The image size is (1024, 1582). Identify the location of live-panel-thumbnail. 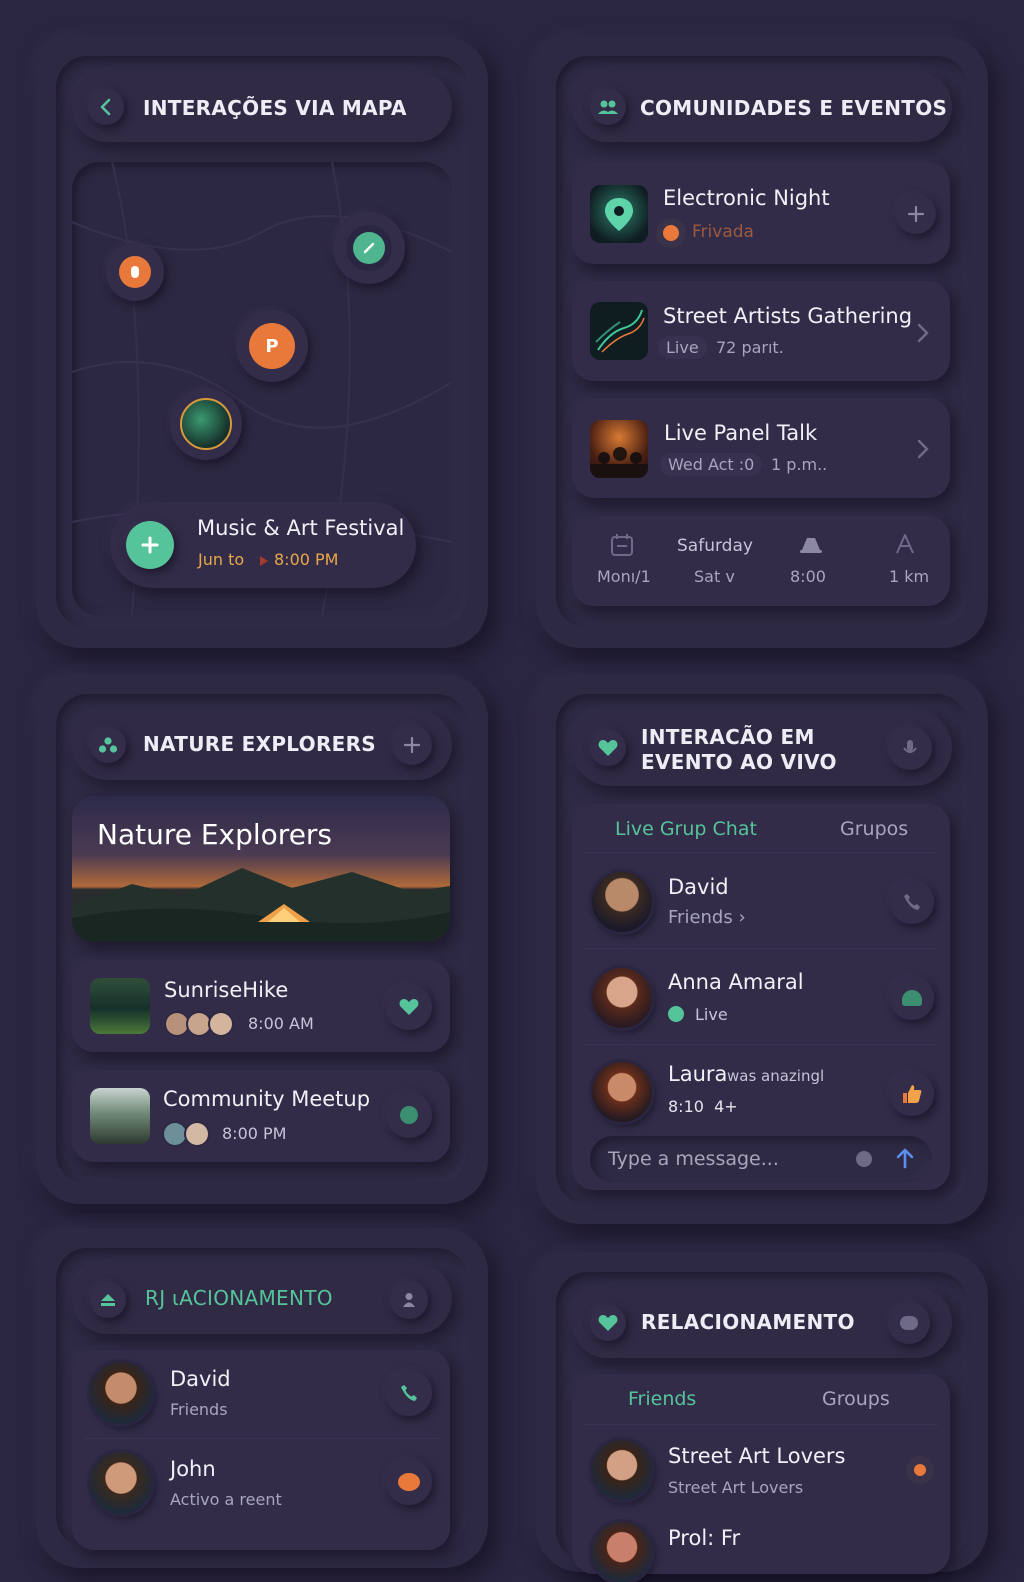
(619, 449).